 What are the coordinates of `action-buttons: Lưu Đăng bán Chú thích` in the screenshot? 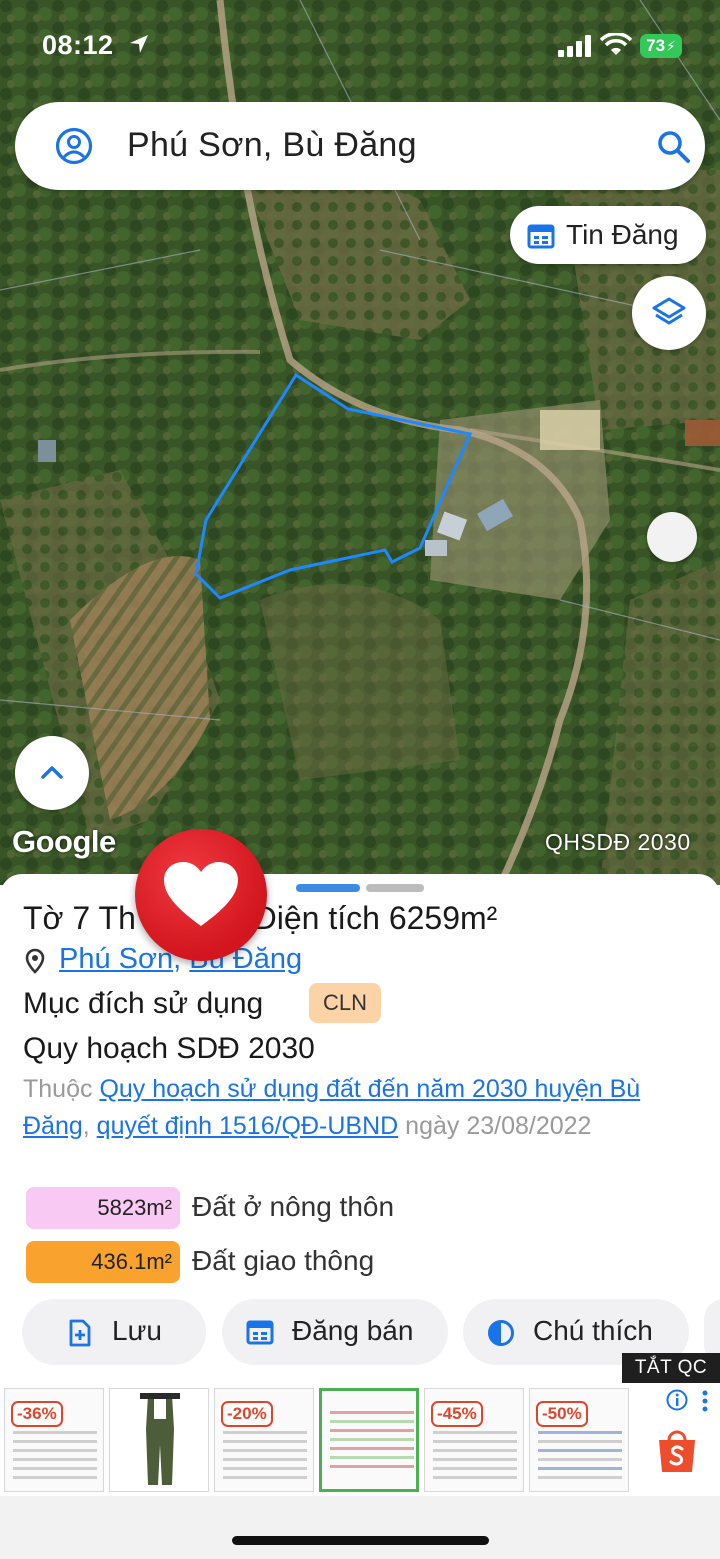 It's located at (360, 1333).